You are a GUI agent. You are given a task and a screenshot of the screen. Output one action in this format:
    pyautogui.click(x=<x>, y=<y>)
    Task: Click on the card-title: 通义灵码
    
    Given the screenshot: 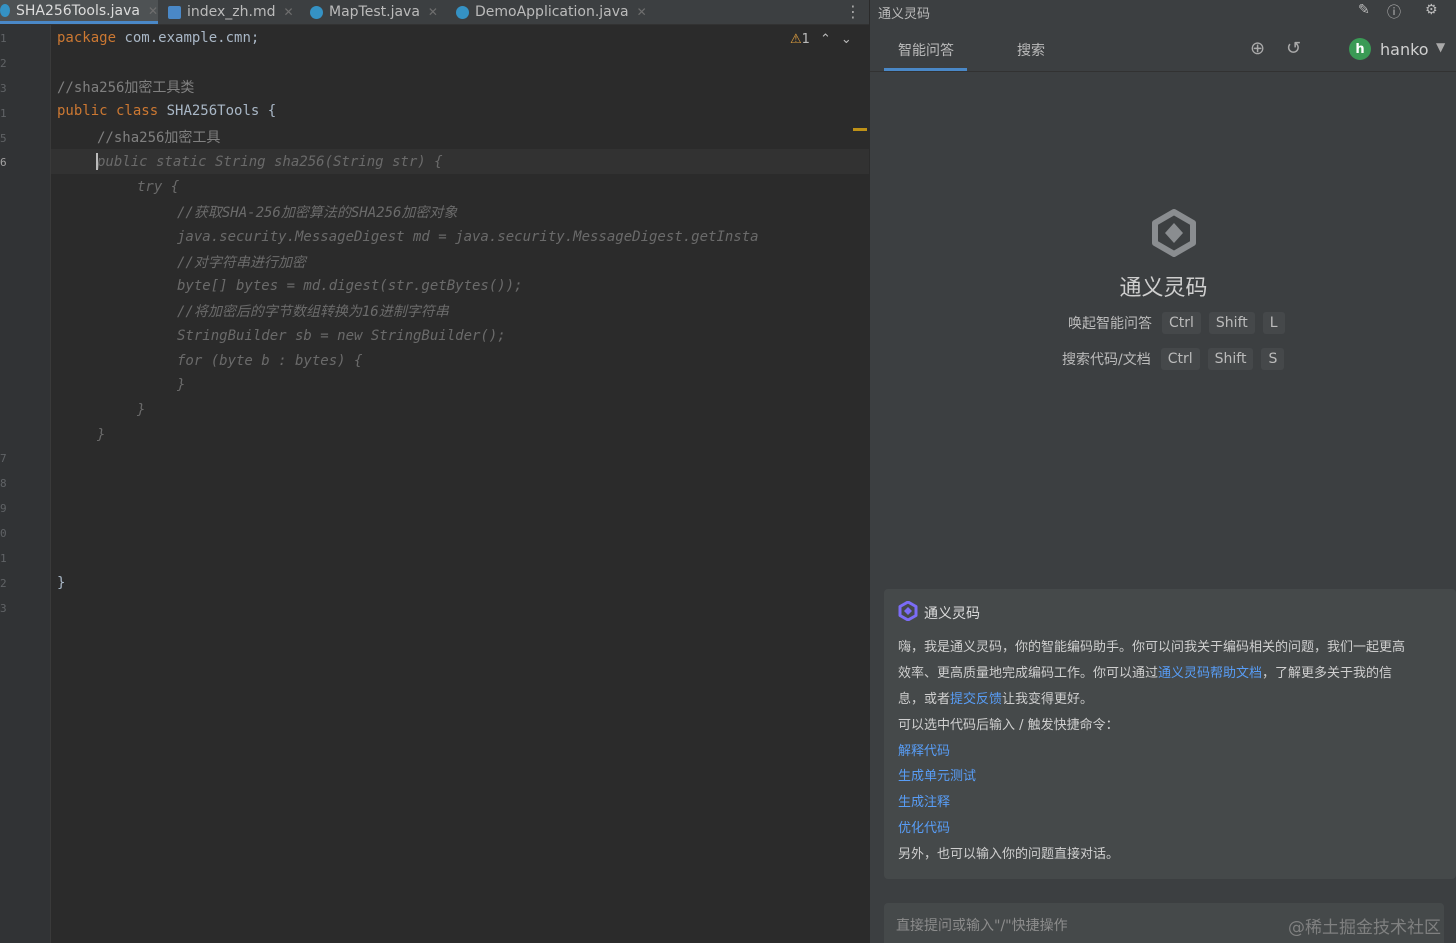 What is the action you would take?
    pyautogui.click(x=952, y=614)
    